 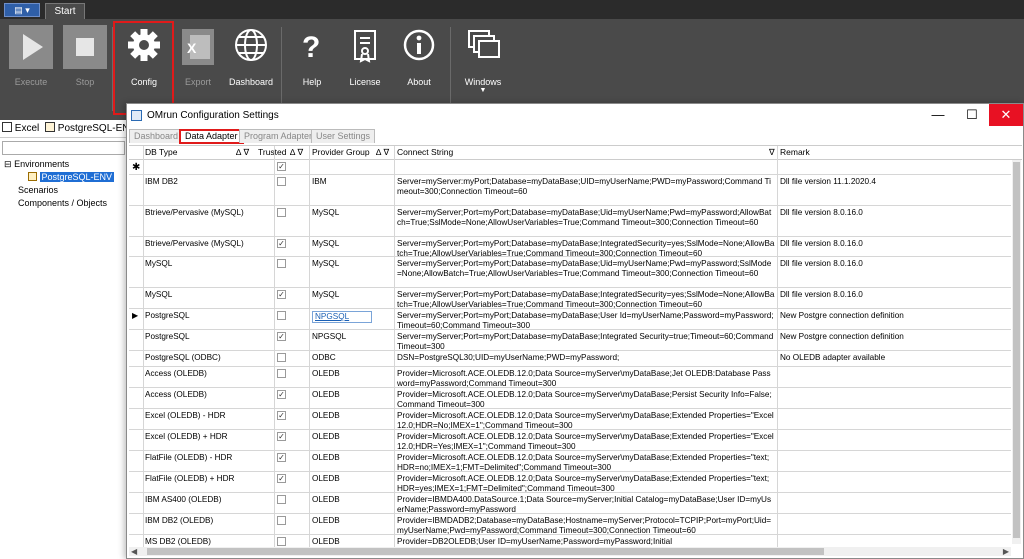 What do you see at coordinates (213, 458) in the screenshot?
I see `db-type-cell: FlatFile (OLEDB) - HDR` at bounding box center [213, 458].